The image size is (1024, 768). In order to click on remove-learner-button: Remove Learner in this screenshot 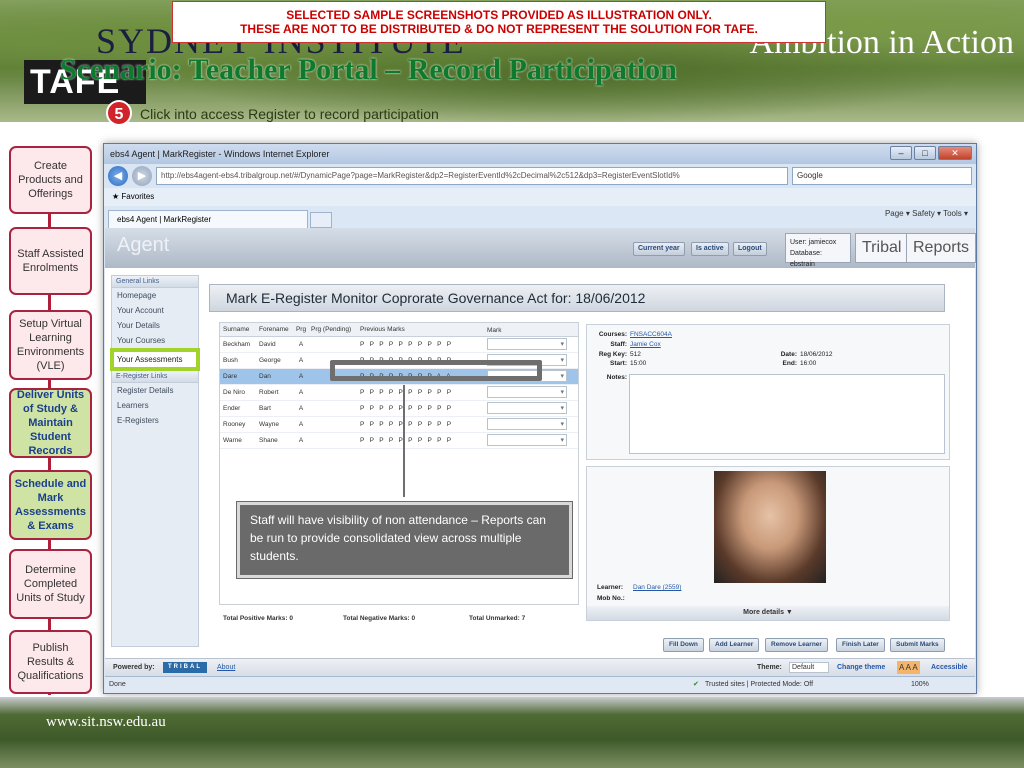, I will do `click(796, 645)`.